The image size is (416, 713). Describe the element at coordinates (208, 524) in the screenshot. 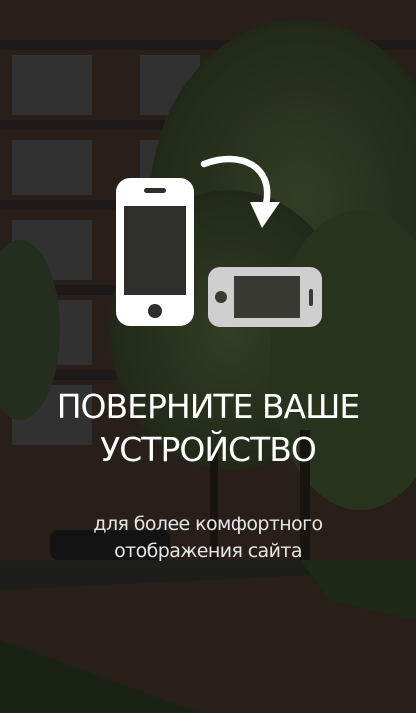

I see `rotate-subtext-line-1: для более комфортного` at that location.